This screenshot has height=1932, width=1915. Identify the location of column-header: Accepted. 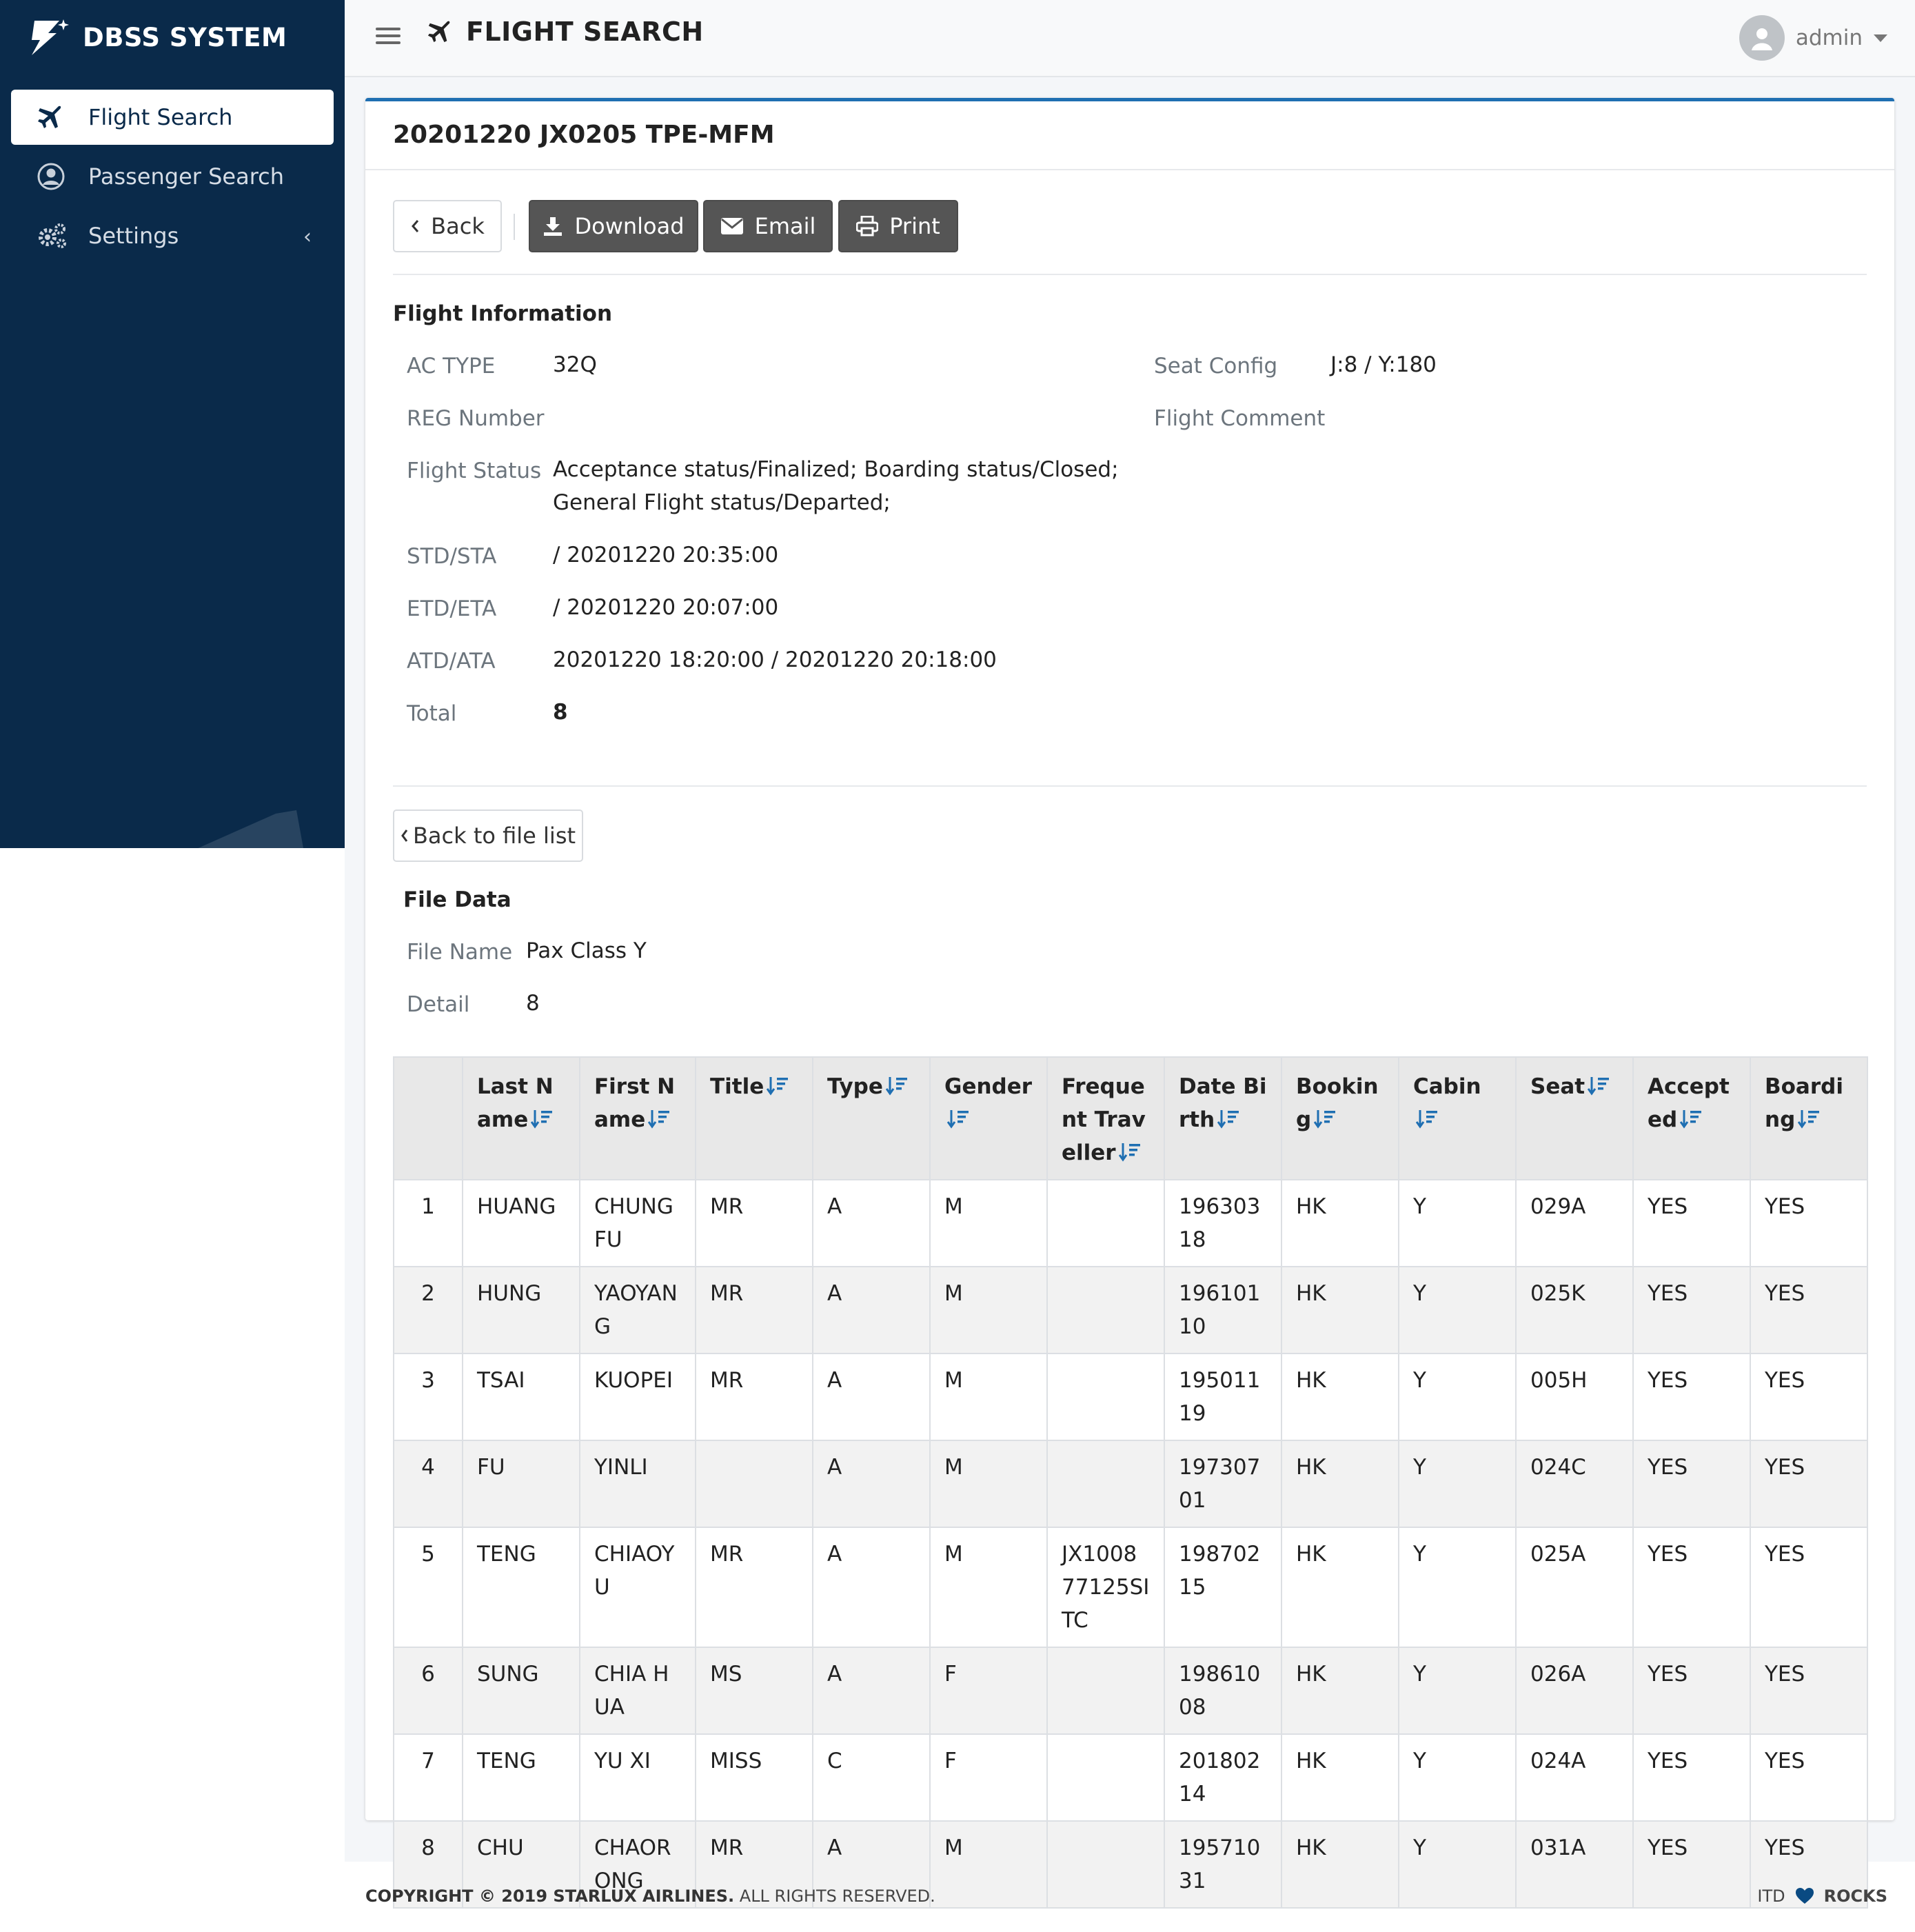
(1692, 1118).